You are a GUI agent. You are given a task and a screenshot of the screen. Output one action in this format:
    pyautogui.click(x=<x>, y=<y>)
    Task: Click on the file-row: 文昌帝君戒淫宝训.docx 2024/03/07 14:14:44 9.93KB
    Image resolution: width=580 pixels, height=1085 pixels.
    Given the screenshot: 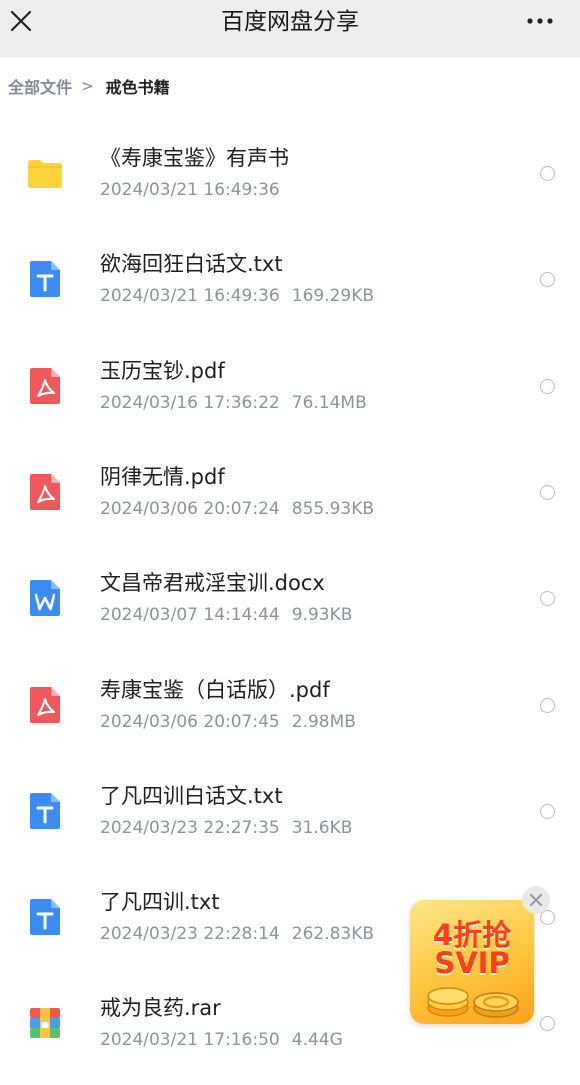 What is the action you would take?
    pyautogui.click(x=290, y=590)
    